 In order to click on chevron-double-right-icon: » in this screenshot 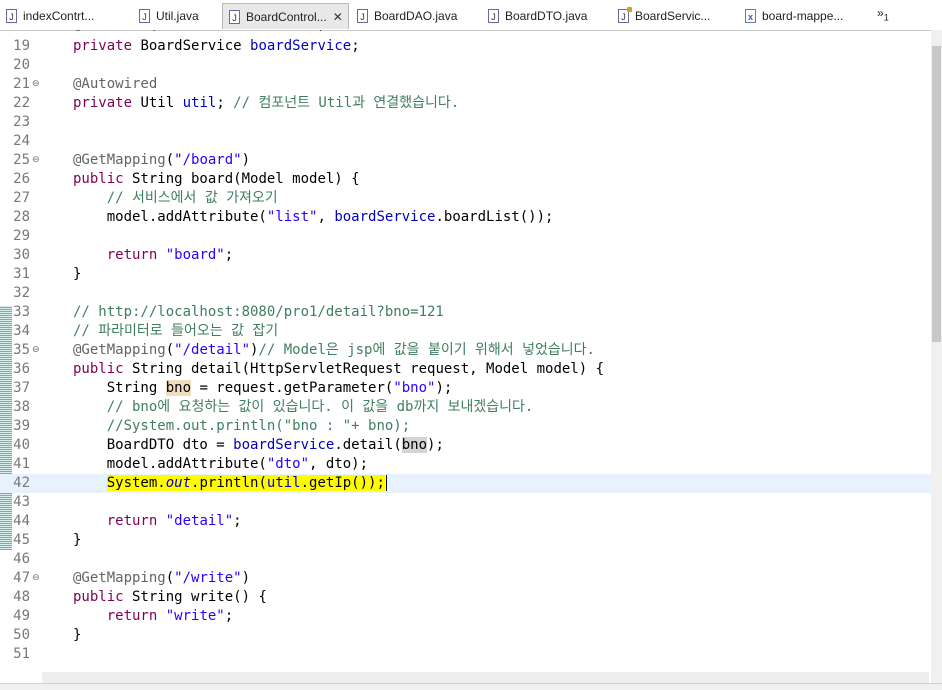, I will do `click(880, 13)`.